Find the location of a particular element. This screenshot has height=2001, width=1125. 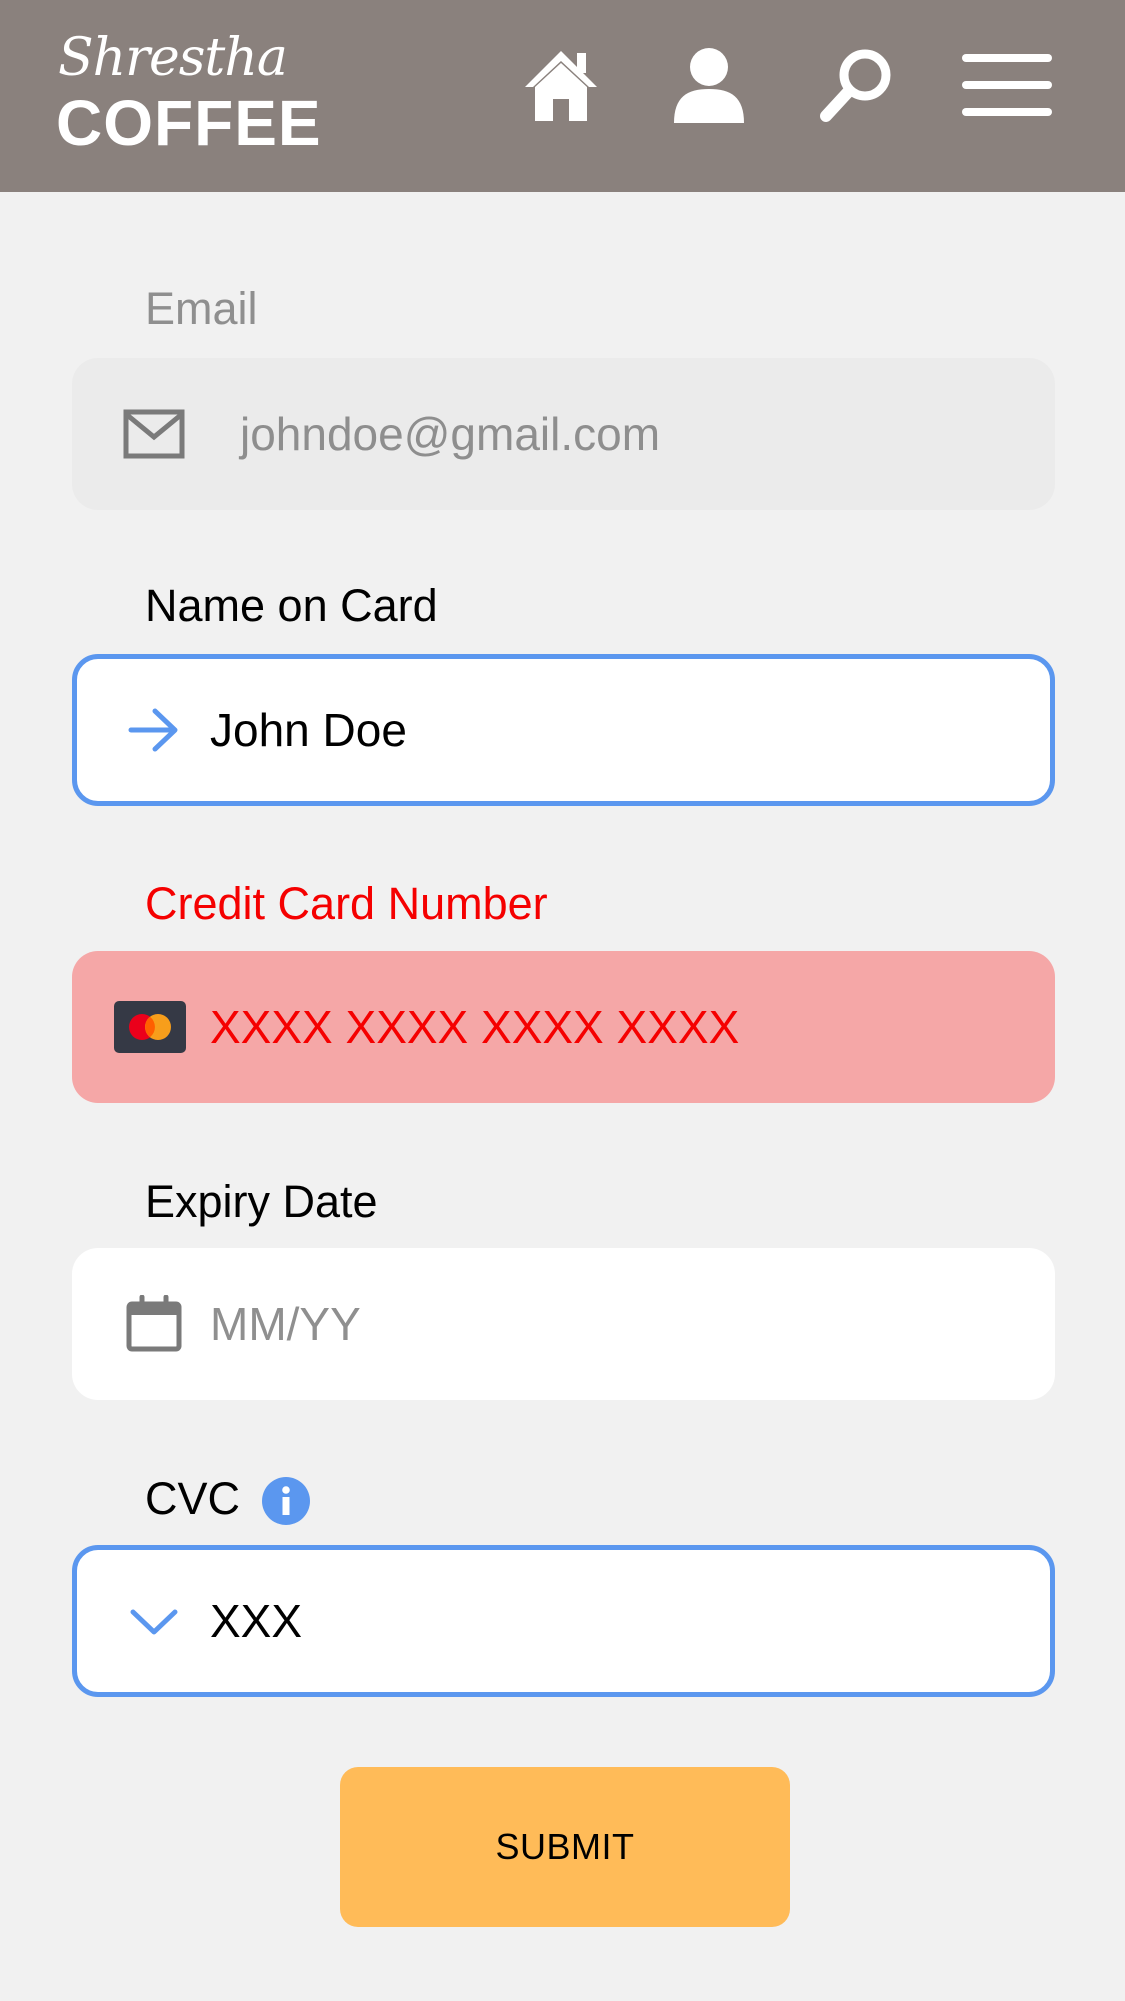

arrow-right-icon is located at coordinates (154, 730).